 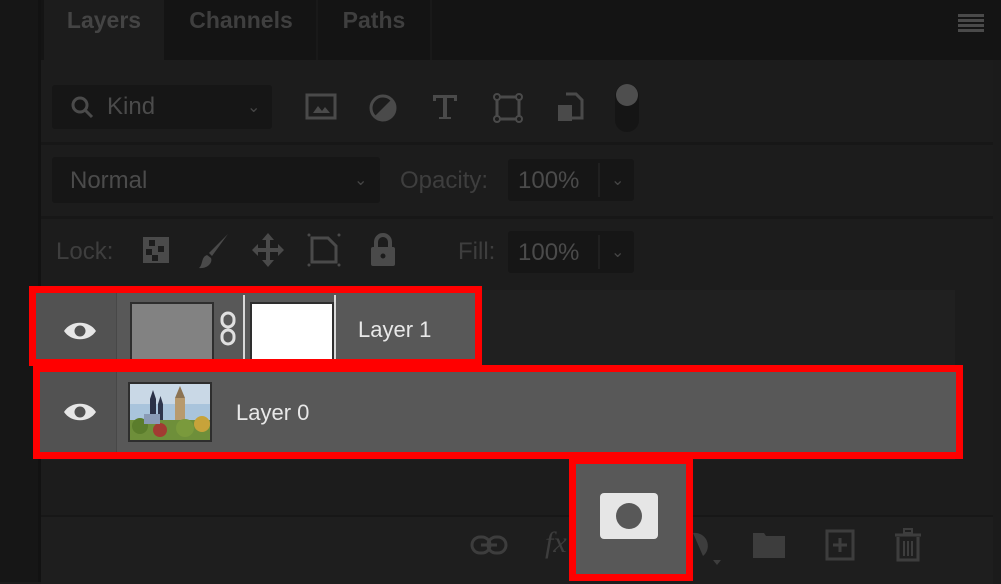 I want to click on fill-label: Fill:, so click(x=477, y=251).